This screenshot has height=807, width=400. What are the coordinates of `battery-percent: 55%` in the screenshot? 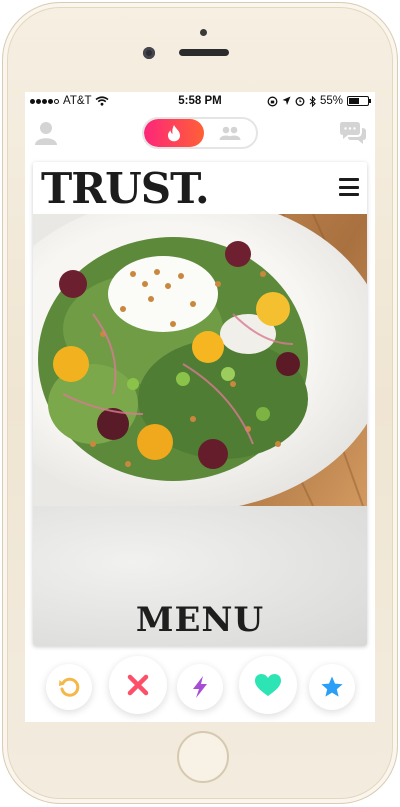 It's located at (331, 101).